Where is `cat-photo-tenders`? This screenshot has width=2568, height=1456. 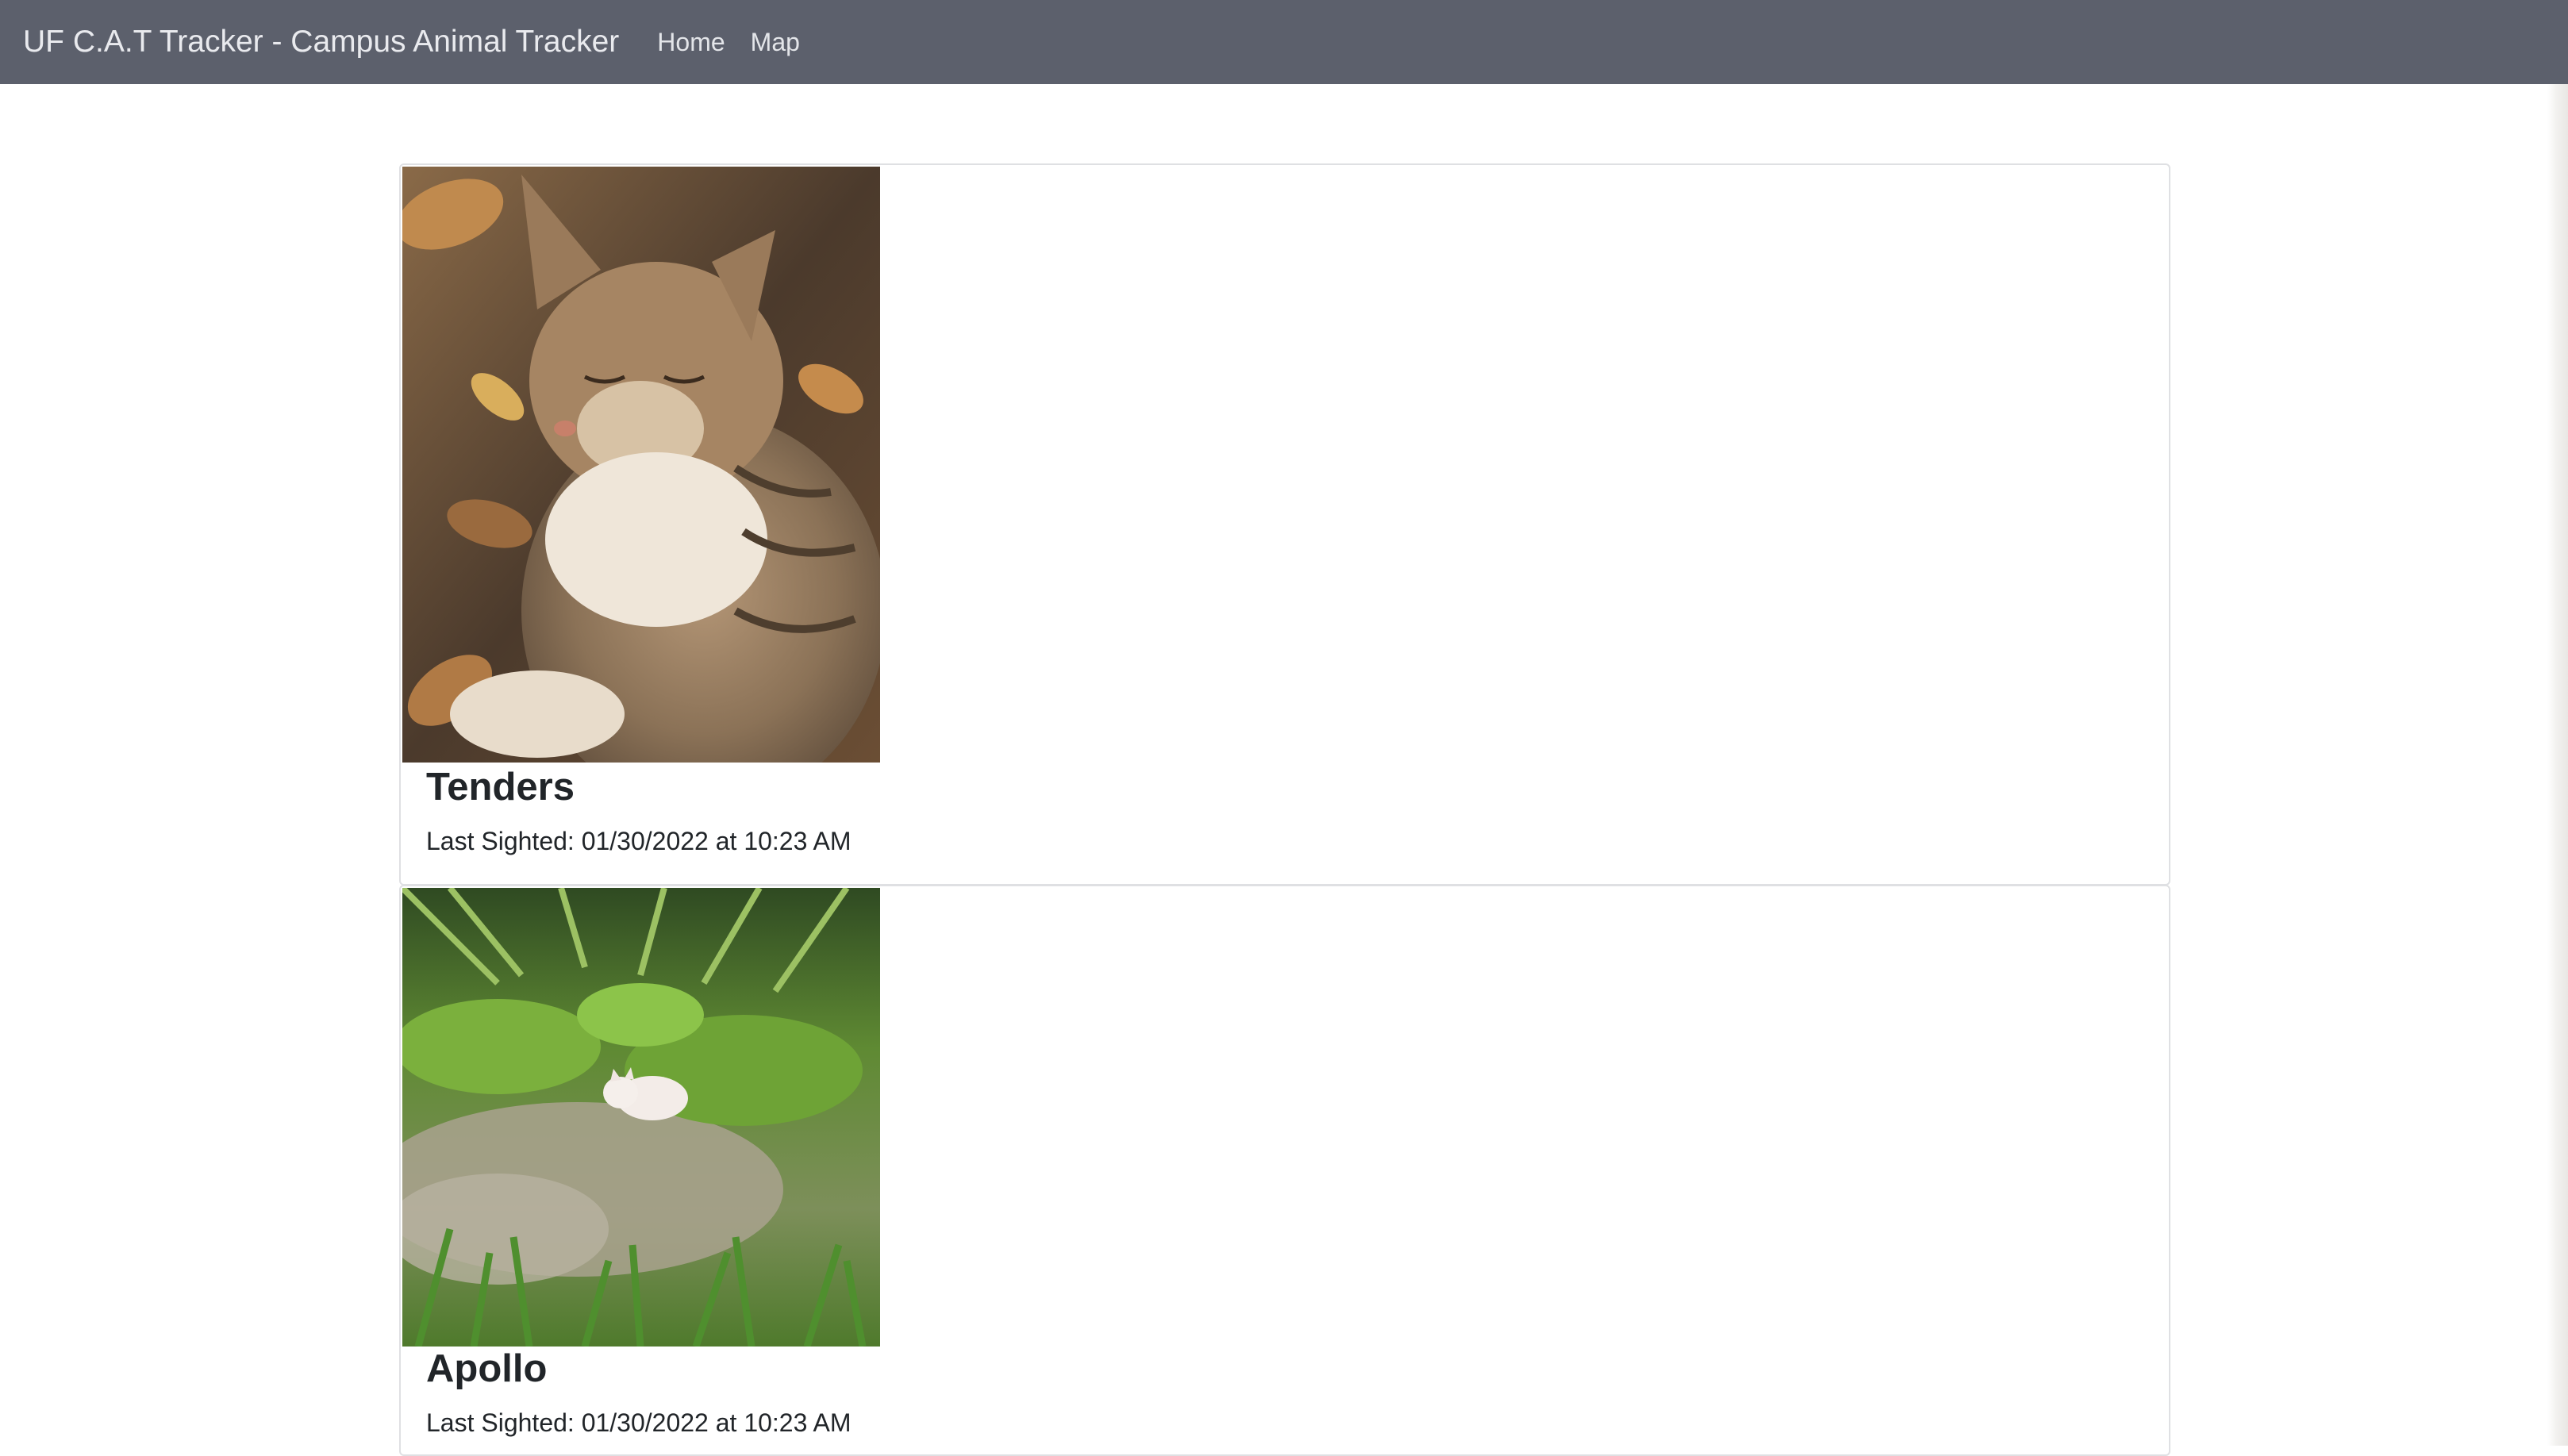 cat-photo-tenders is located at coordinates (641, 465).